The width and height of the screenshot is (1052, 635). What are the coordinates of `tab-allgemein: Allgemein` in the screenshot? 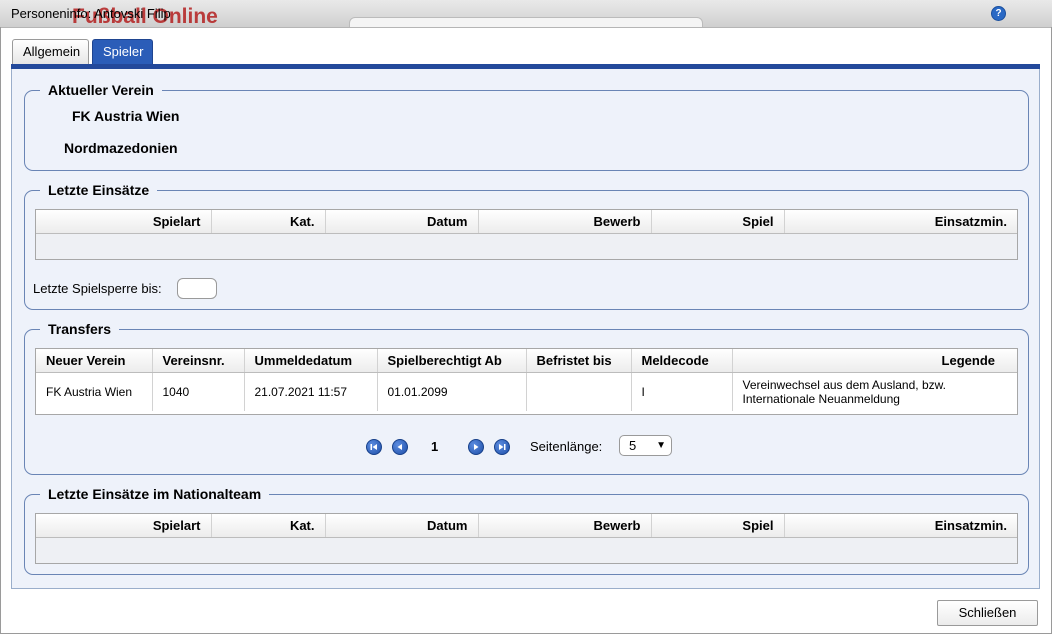 It's located at (50, 51).